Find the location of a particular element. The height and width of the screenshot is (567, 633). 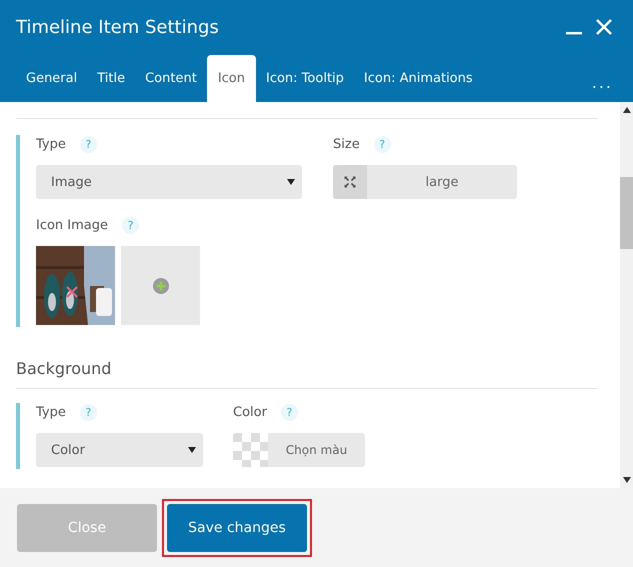

expand-icon is located at coordinates (350, 182).